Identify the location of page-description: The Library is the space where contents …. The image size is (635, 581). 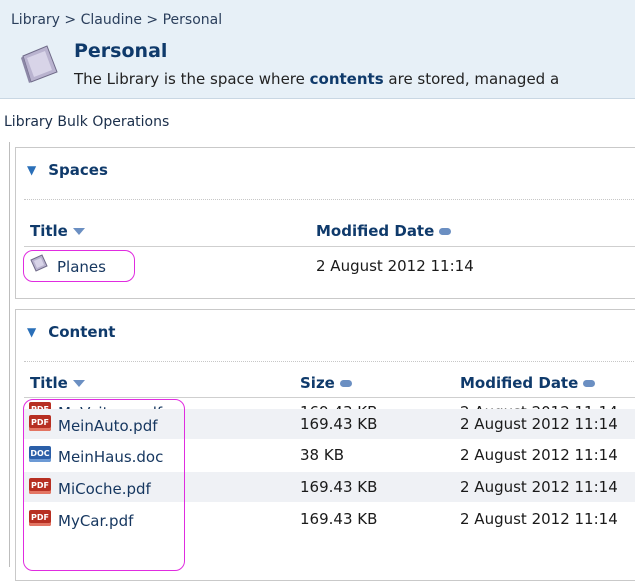
(317, 79).